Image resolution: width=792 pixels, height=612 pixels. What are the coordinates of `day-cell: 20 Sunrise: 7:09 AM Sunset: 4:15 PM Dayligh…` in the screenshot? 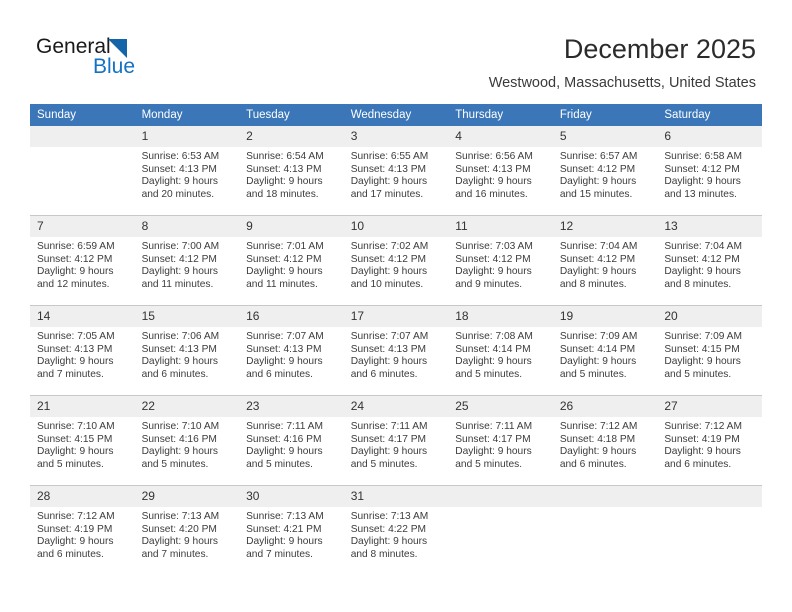 It's located at (709, 350).